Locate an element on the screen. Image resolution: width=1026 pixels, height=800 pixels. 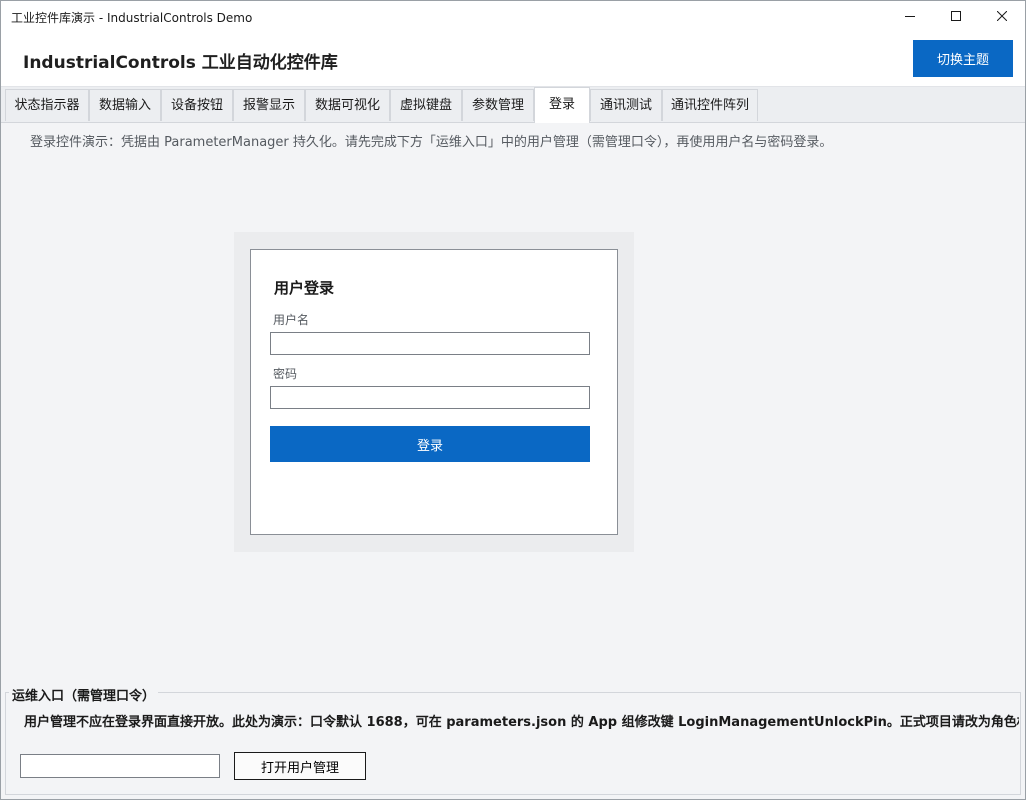
maximize-button is located at coordinates (956, 16).